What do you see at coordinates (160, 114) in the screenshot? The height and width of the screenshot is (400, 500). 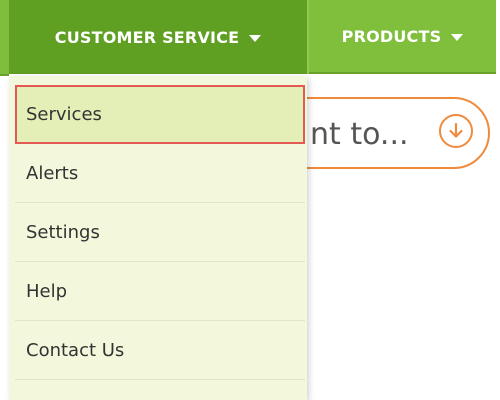 I see `menu-item-services: Services` at bounding box center [160, 114].